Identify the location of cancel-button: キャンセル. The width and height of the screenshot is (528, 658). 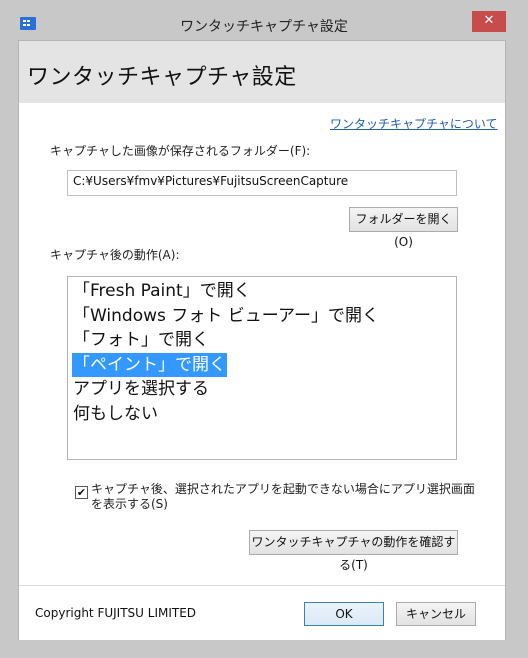
(436, 614).